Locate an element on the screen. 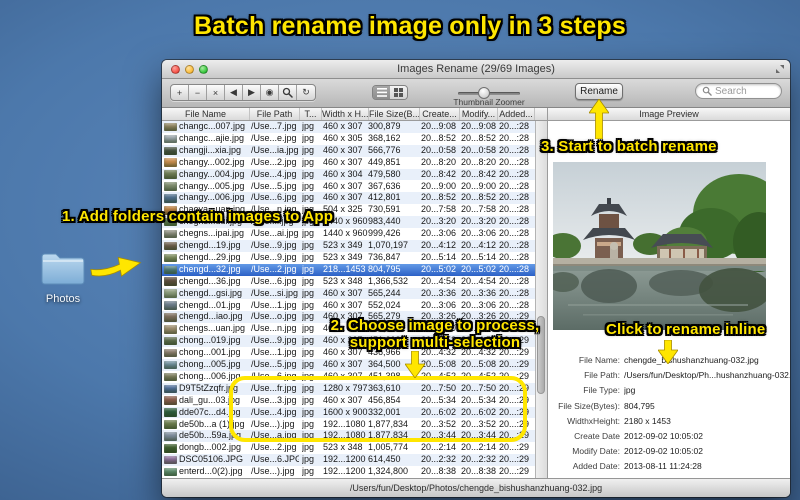 The height and width of the screenshot is (500, 800). fullscreen-icon is located at coordinates (780, 69).